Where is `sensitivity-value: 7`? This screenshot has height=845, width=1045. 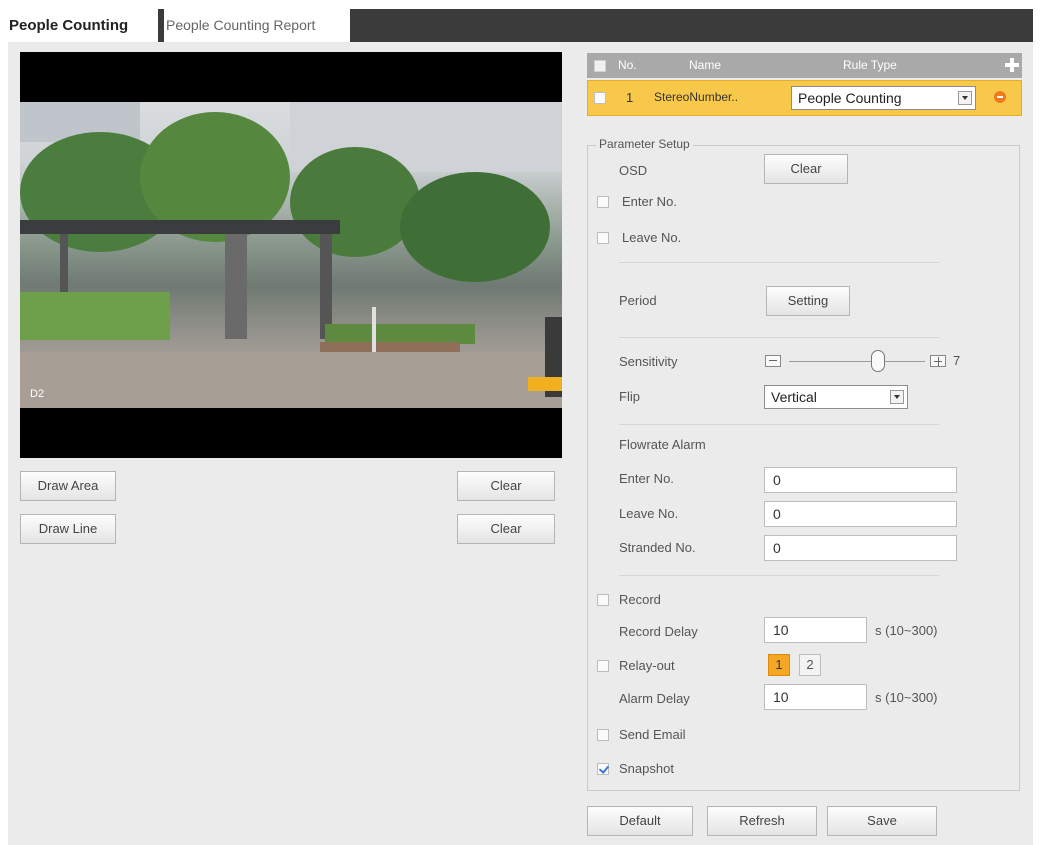
sensitivity-value: 7 is located at coordinates (957, 360).